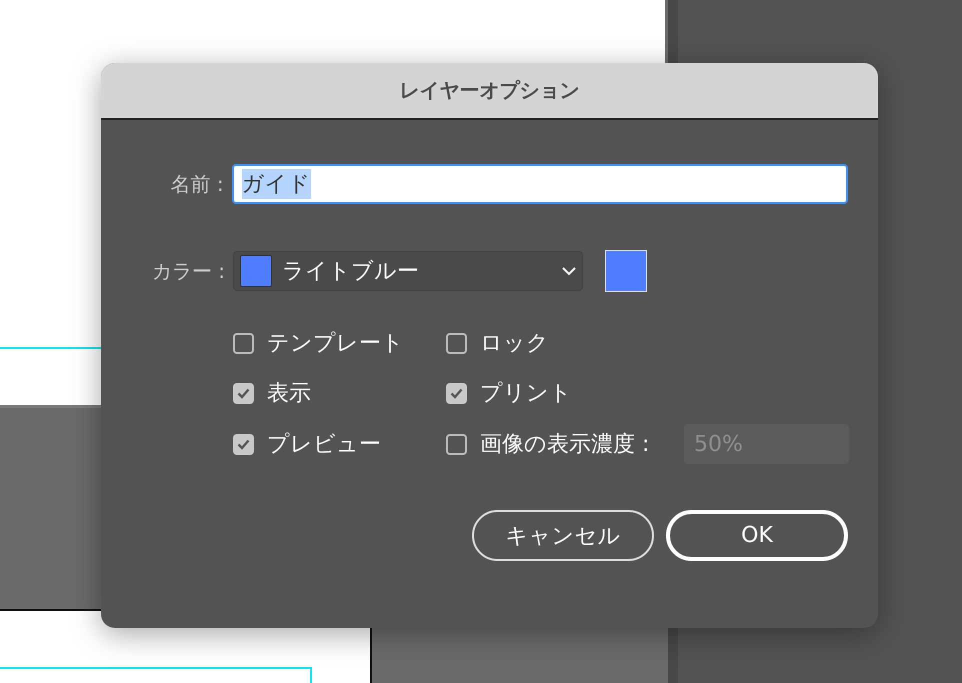 This screenshot has width=962, height=683. I want to click on name-field: ガイド, so click(540, 184).